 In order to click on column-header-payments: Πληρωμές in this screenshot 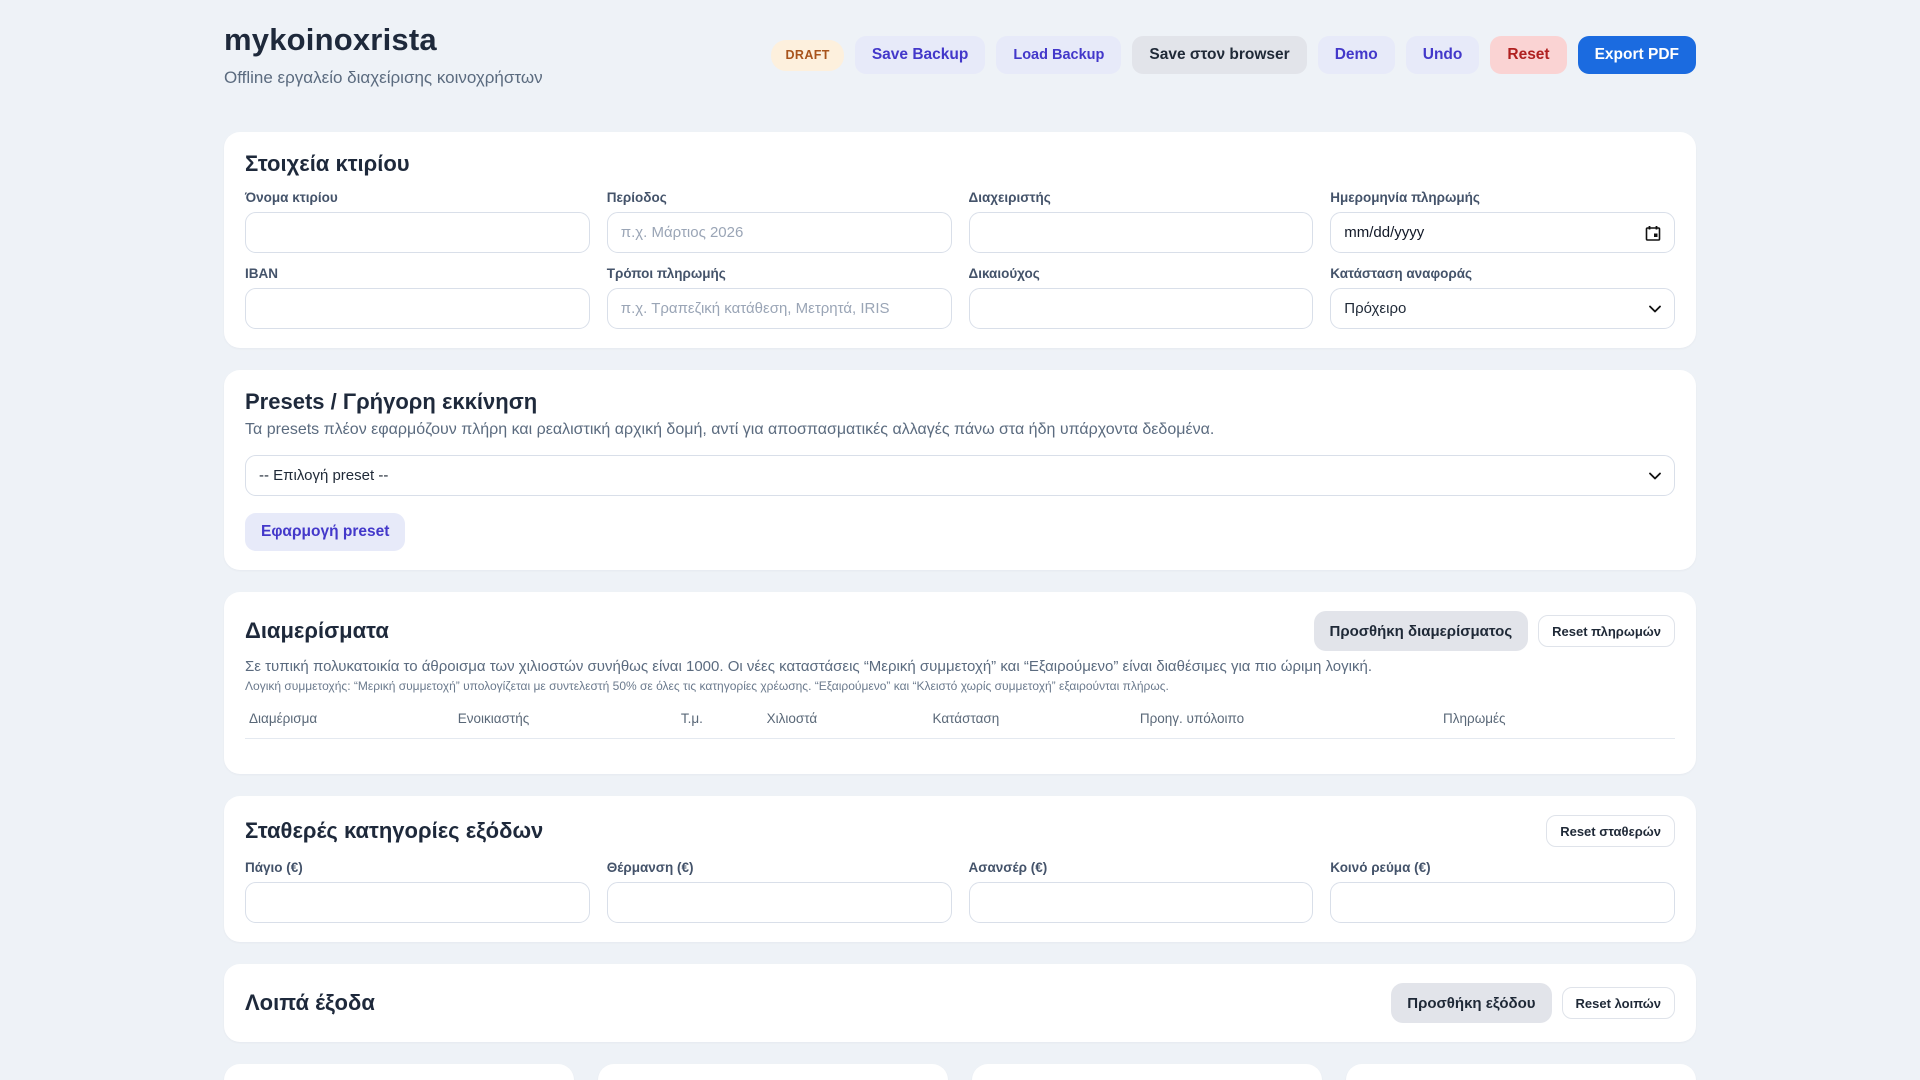, I will do `click(1557, 723)`.